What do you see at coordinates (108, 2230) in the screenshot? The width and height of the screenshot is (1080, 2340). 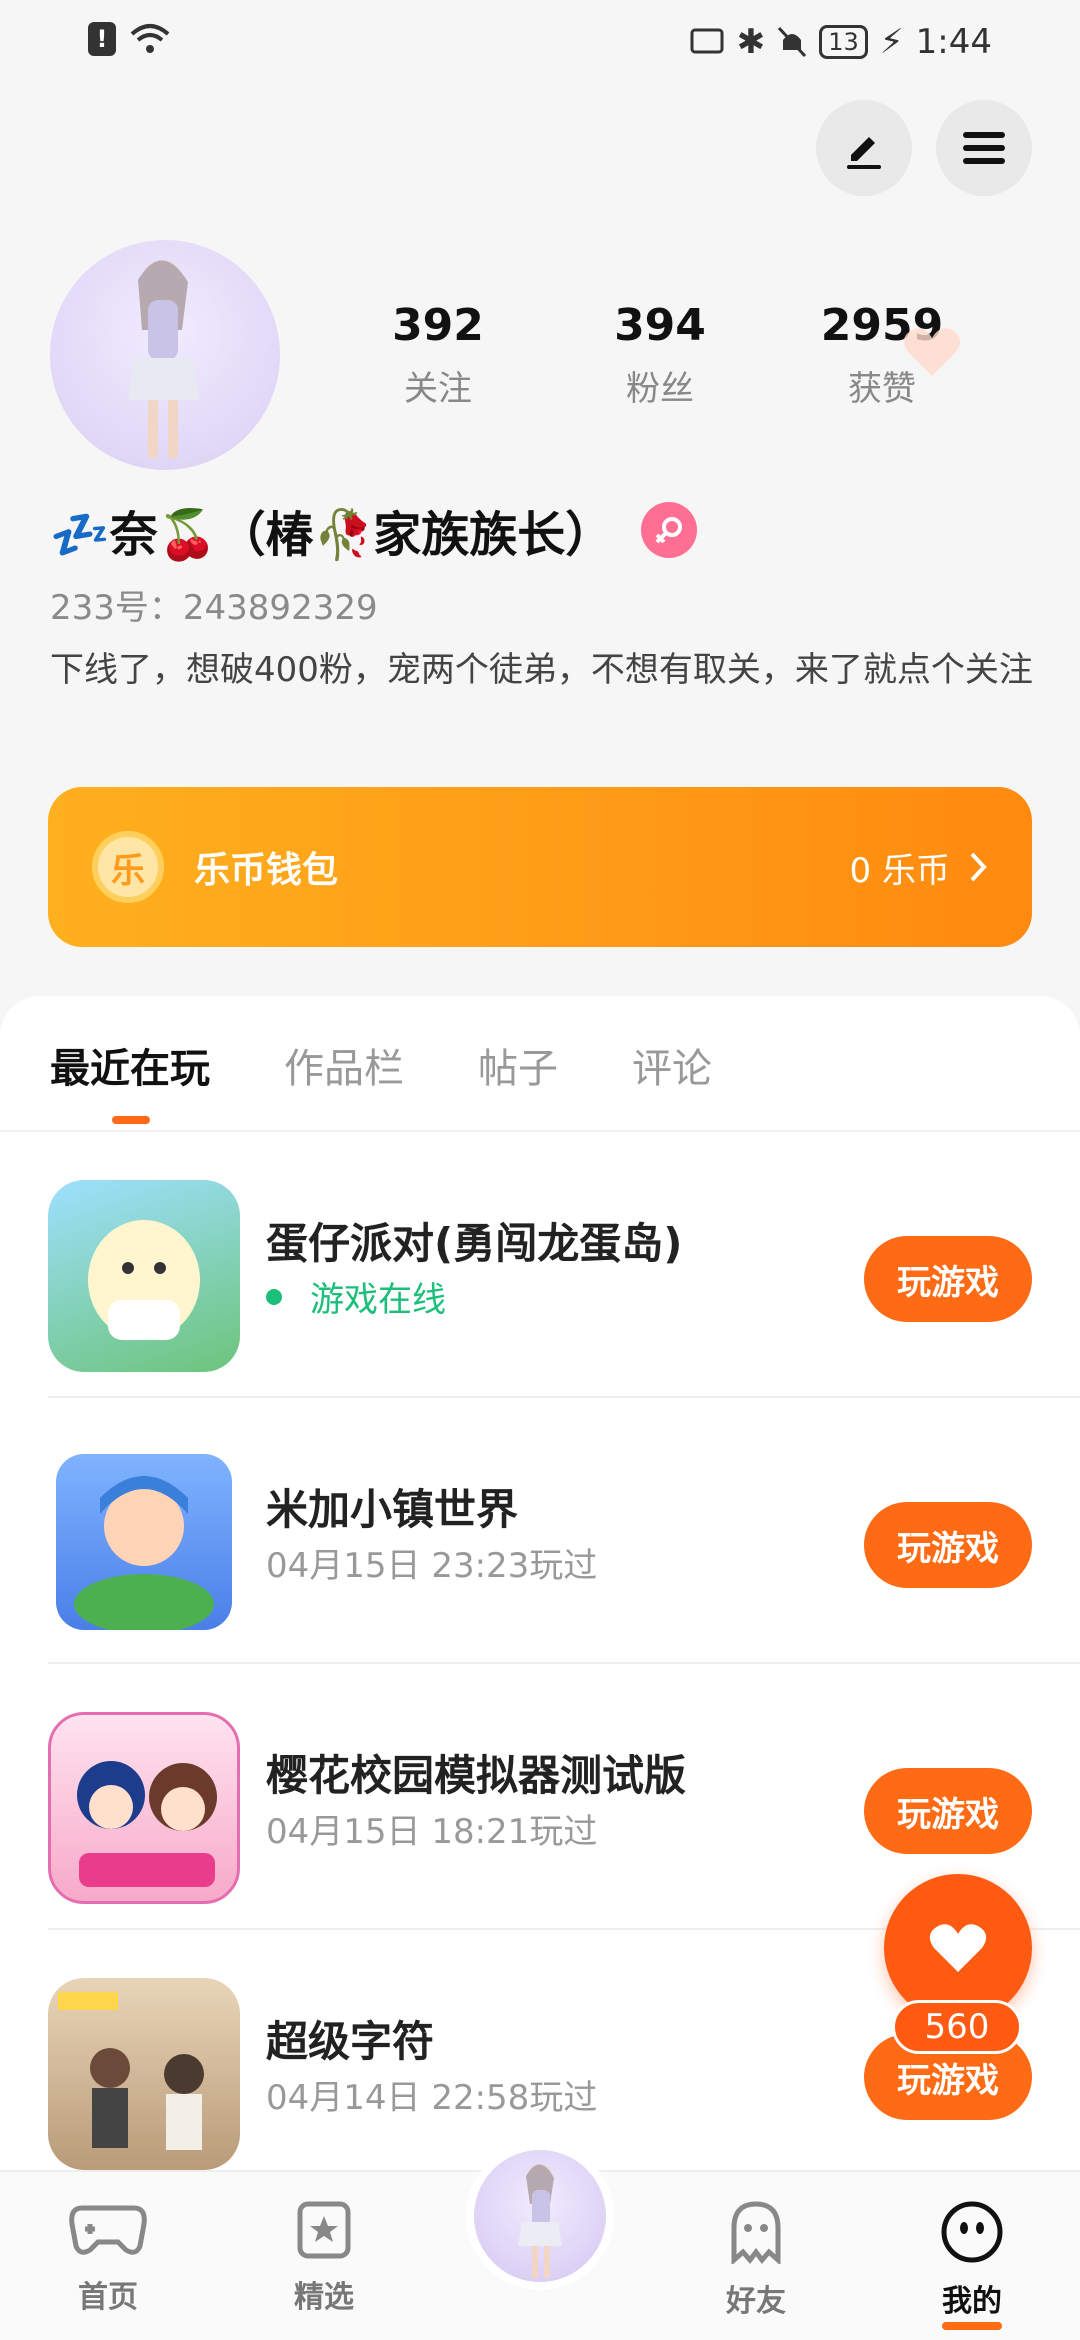 I see `gamepad-icon` at bounding box center [108, 2230].